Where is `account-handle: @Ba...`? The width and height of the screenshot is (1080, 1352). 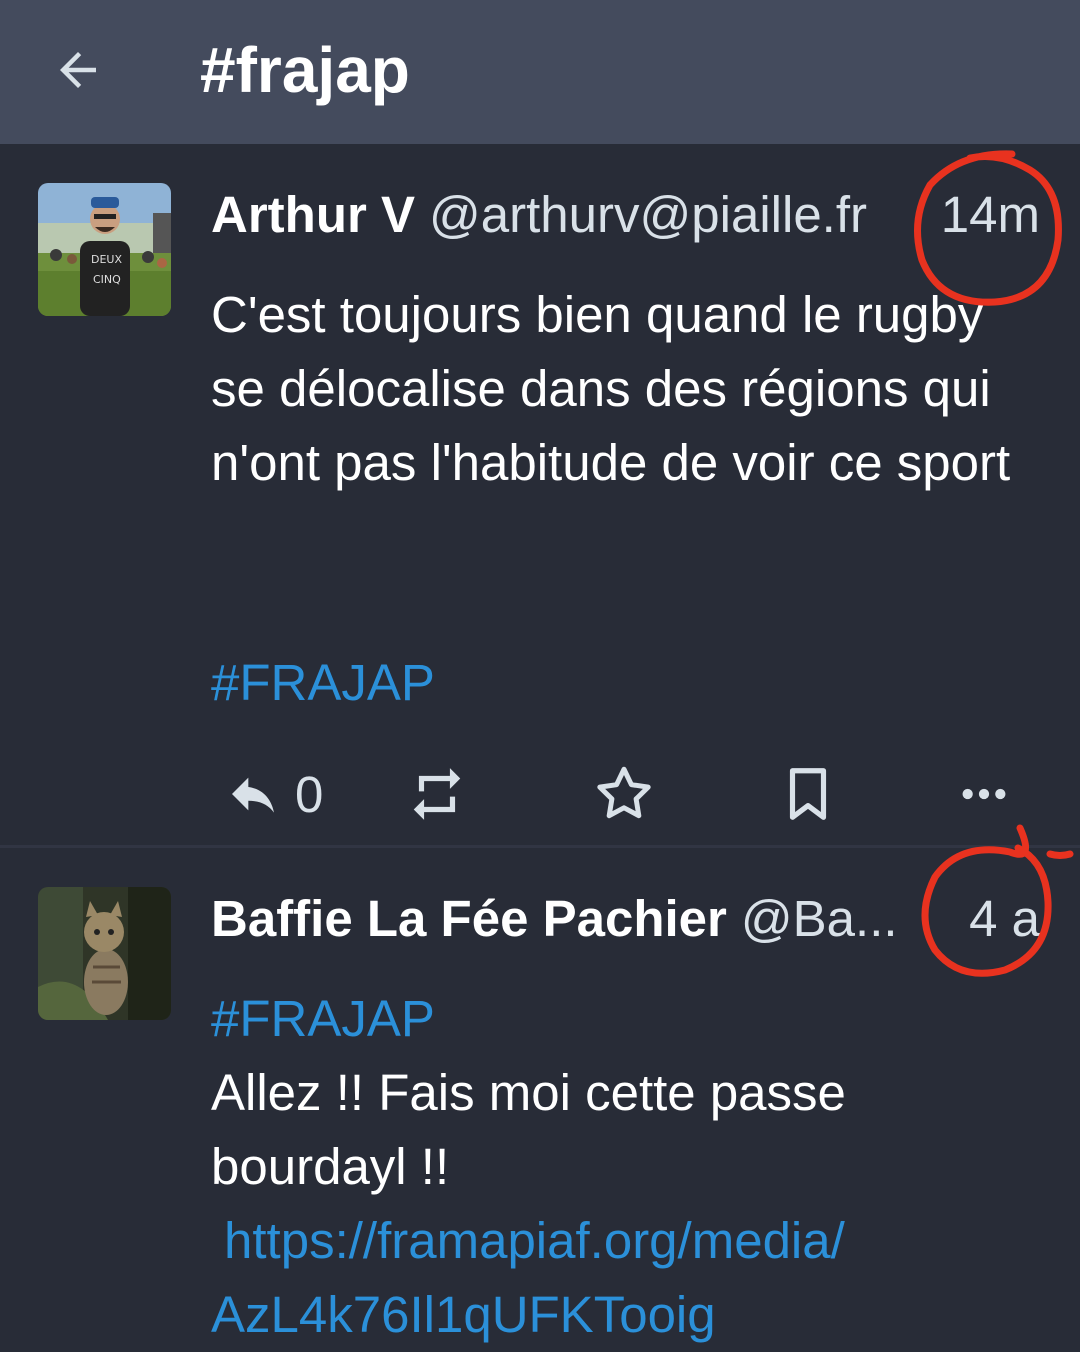 account-handle: @Ba... is located at coordinates (819, 919).